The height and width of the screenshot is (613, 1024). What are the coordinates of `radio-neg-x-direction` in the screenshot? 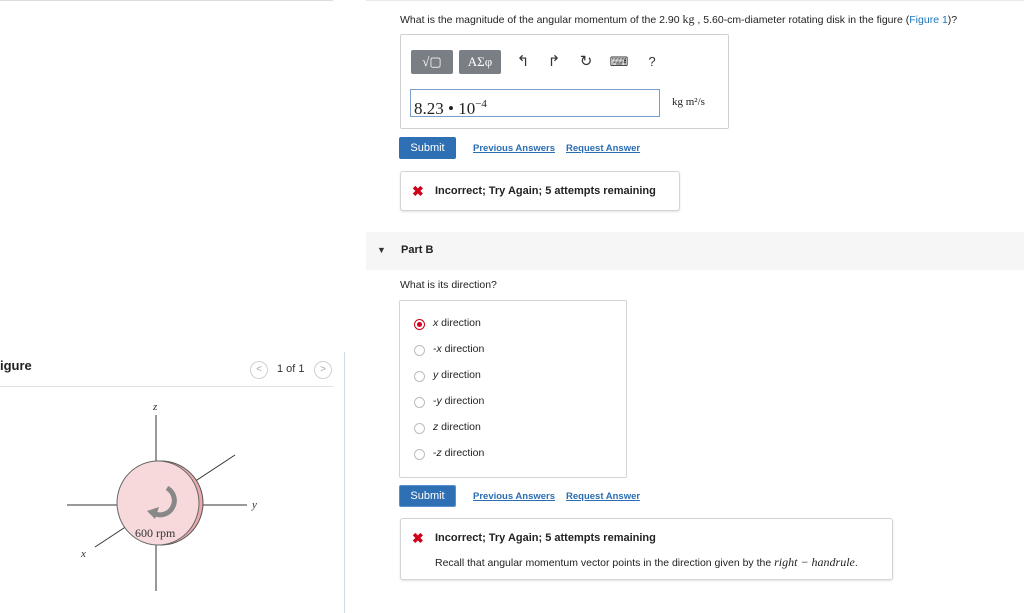 It's located at (419, 350).